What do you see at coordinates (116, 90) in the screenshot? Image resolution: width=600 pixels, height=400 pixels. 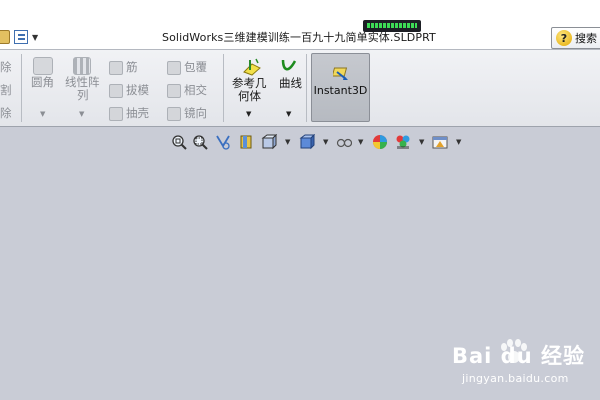 I see `draft-icon` at bounding box center [116, 90].